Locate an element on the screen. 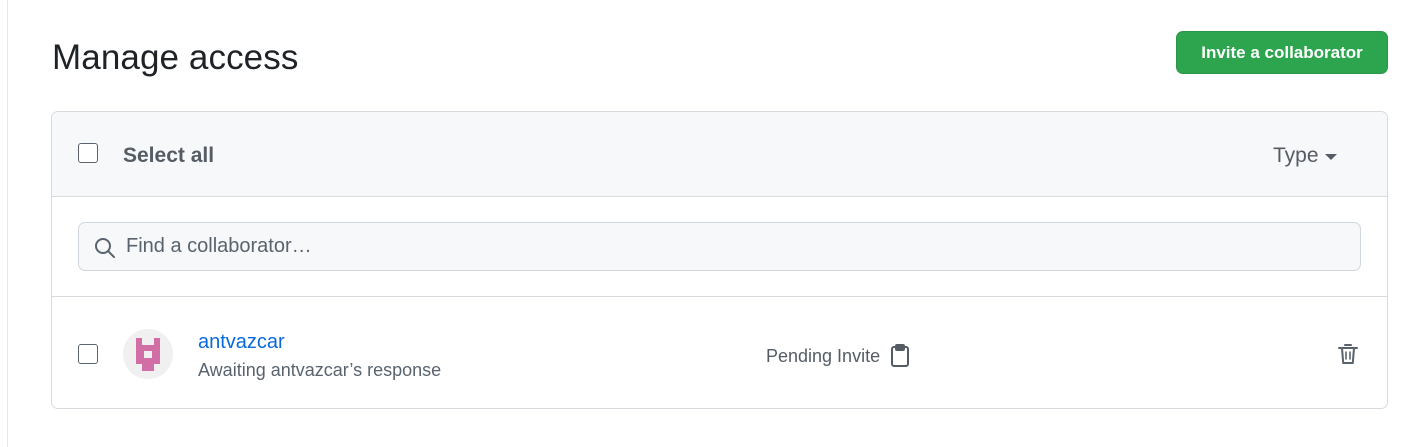 This screenshot has width=1427, height=447. search-icon is located at coordinates (105, 248).